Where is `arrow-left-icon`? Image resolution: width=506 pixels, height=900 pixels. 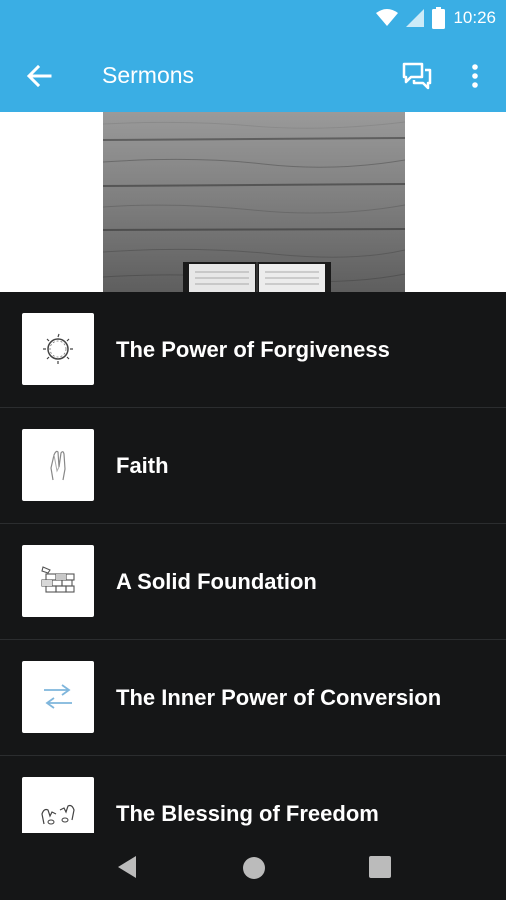 arrow-left-icon is located at coordinates (39, 76).